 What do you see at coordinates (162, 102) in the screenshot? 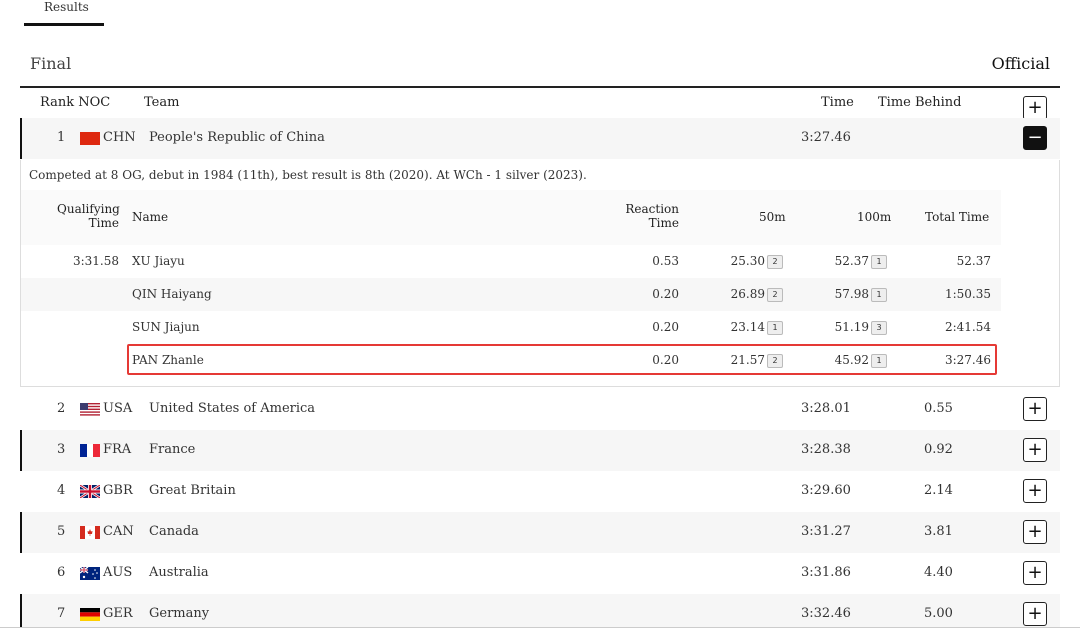
I see `header-team: Team` at bounding box center [162, 102].